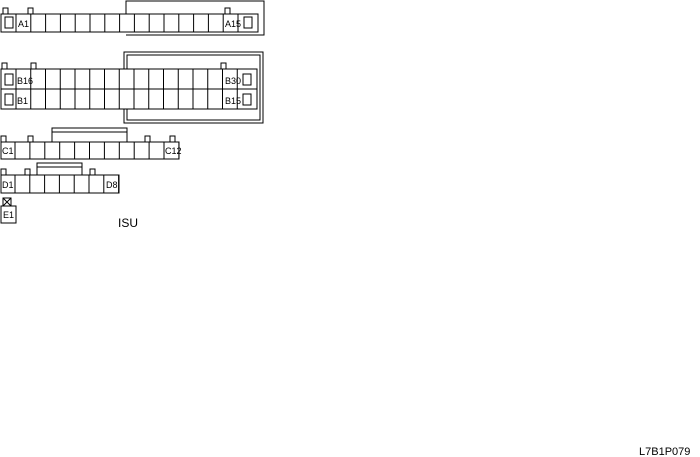 This screenshot has width=700, height=457. Describe the element at coordinates (132, 87) in the screenshot. I see `connector-b: B16 B30 B1 B15` at that location.